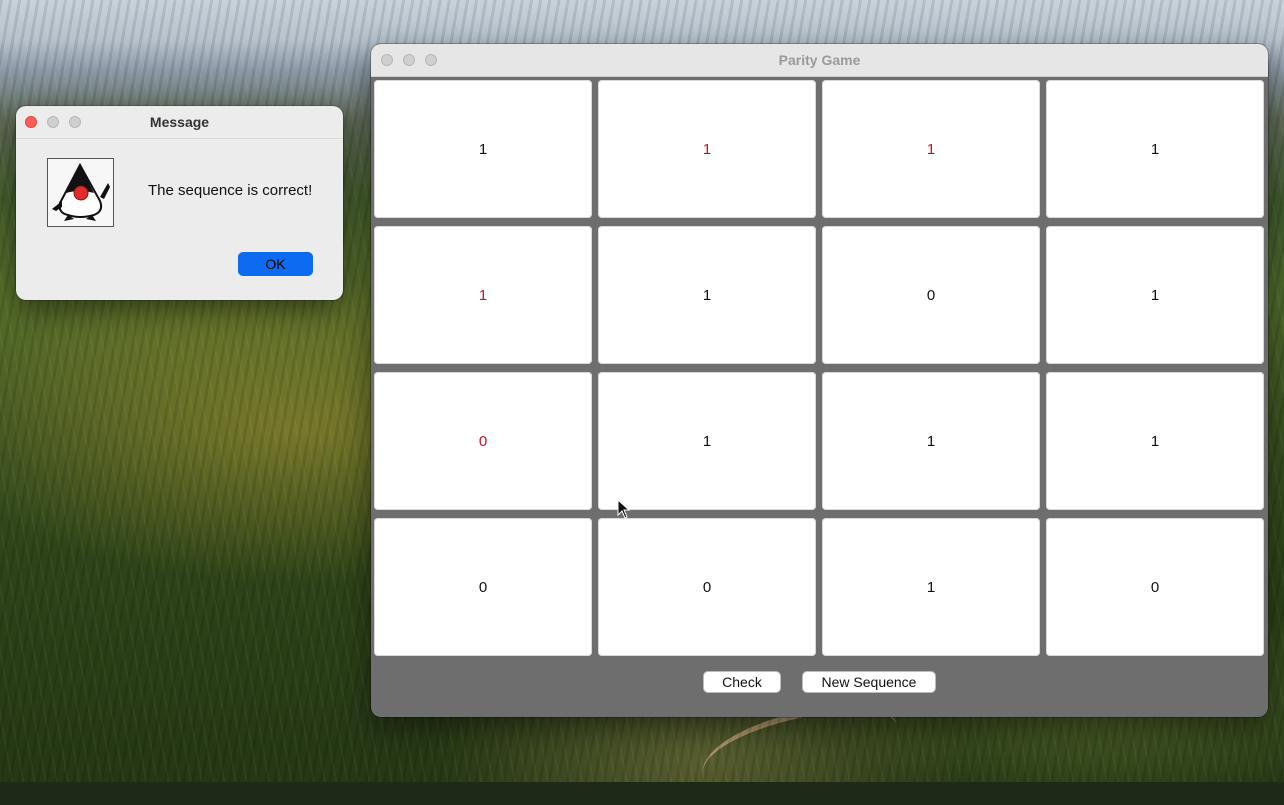 This screenshot has height=805, width=1284. What do you see at coordinates (275, 264) in the screenshot?
I see `ok-button: OK` at bounding box center [275, 264].